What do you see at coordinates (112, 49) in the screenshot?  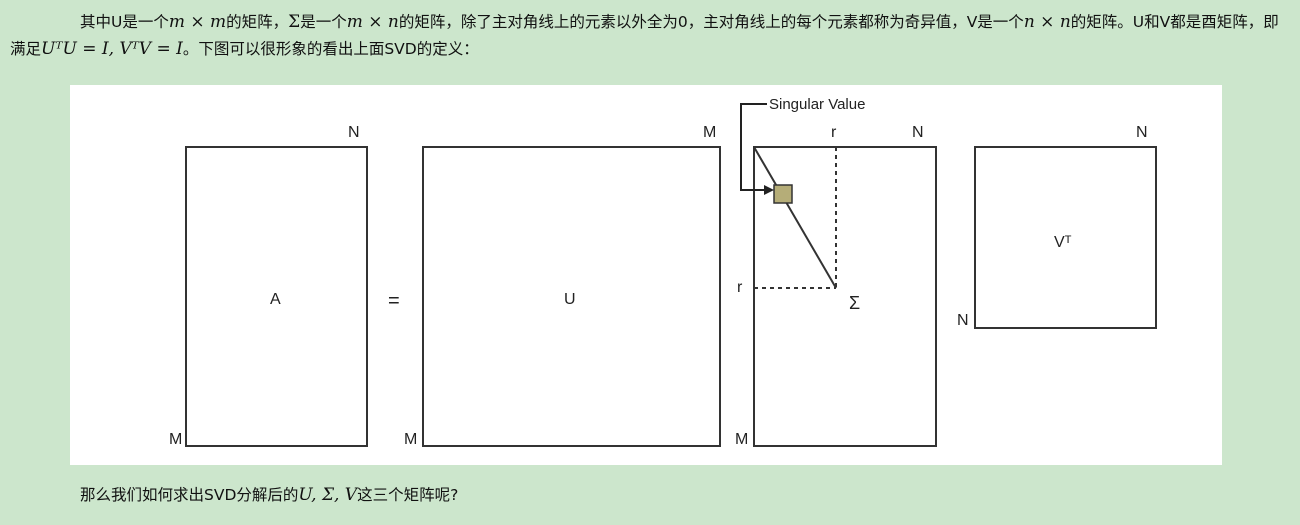 I see `math-unitary-condition: UᵀU = I, VᵀV = I` at bounding box center [112, 49].